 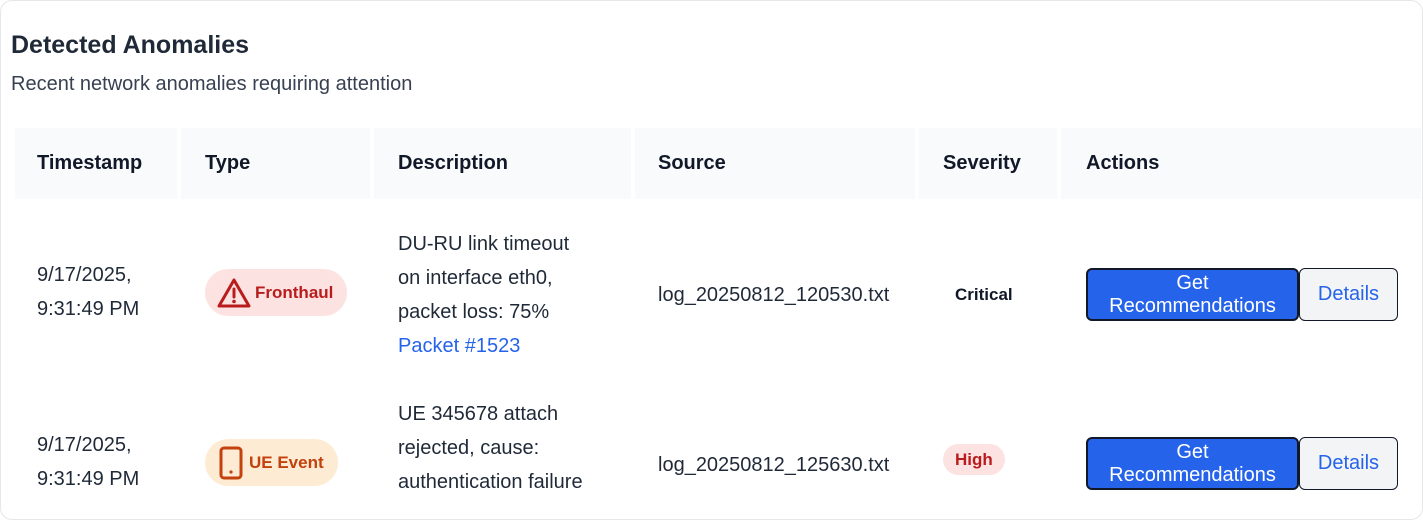 I want to click on description-line: authentication failure, so click(x=490, y=482).